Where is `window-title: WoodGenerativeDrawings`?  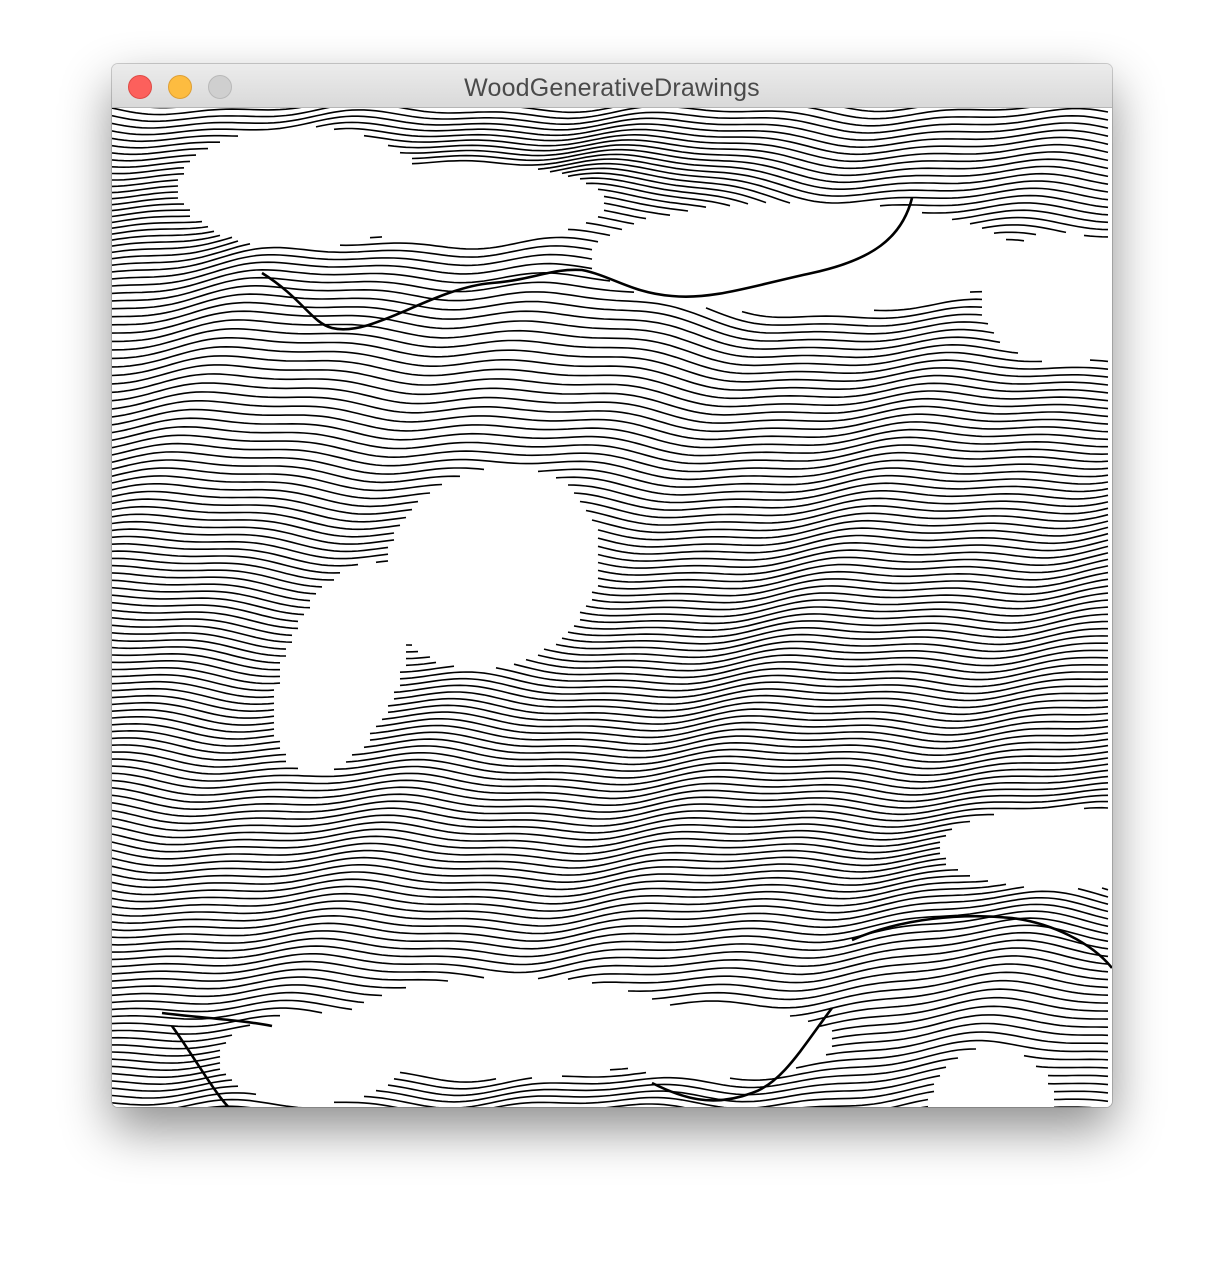 window-title: WoodGenerativeDrawings is located at coordinates (612, 88).